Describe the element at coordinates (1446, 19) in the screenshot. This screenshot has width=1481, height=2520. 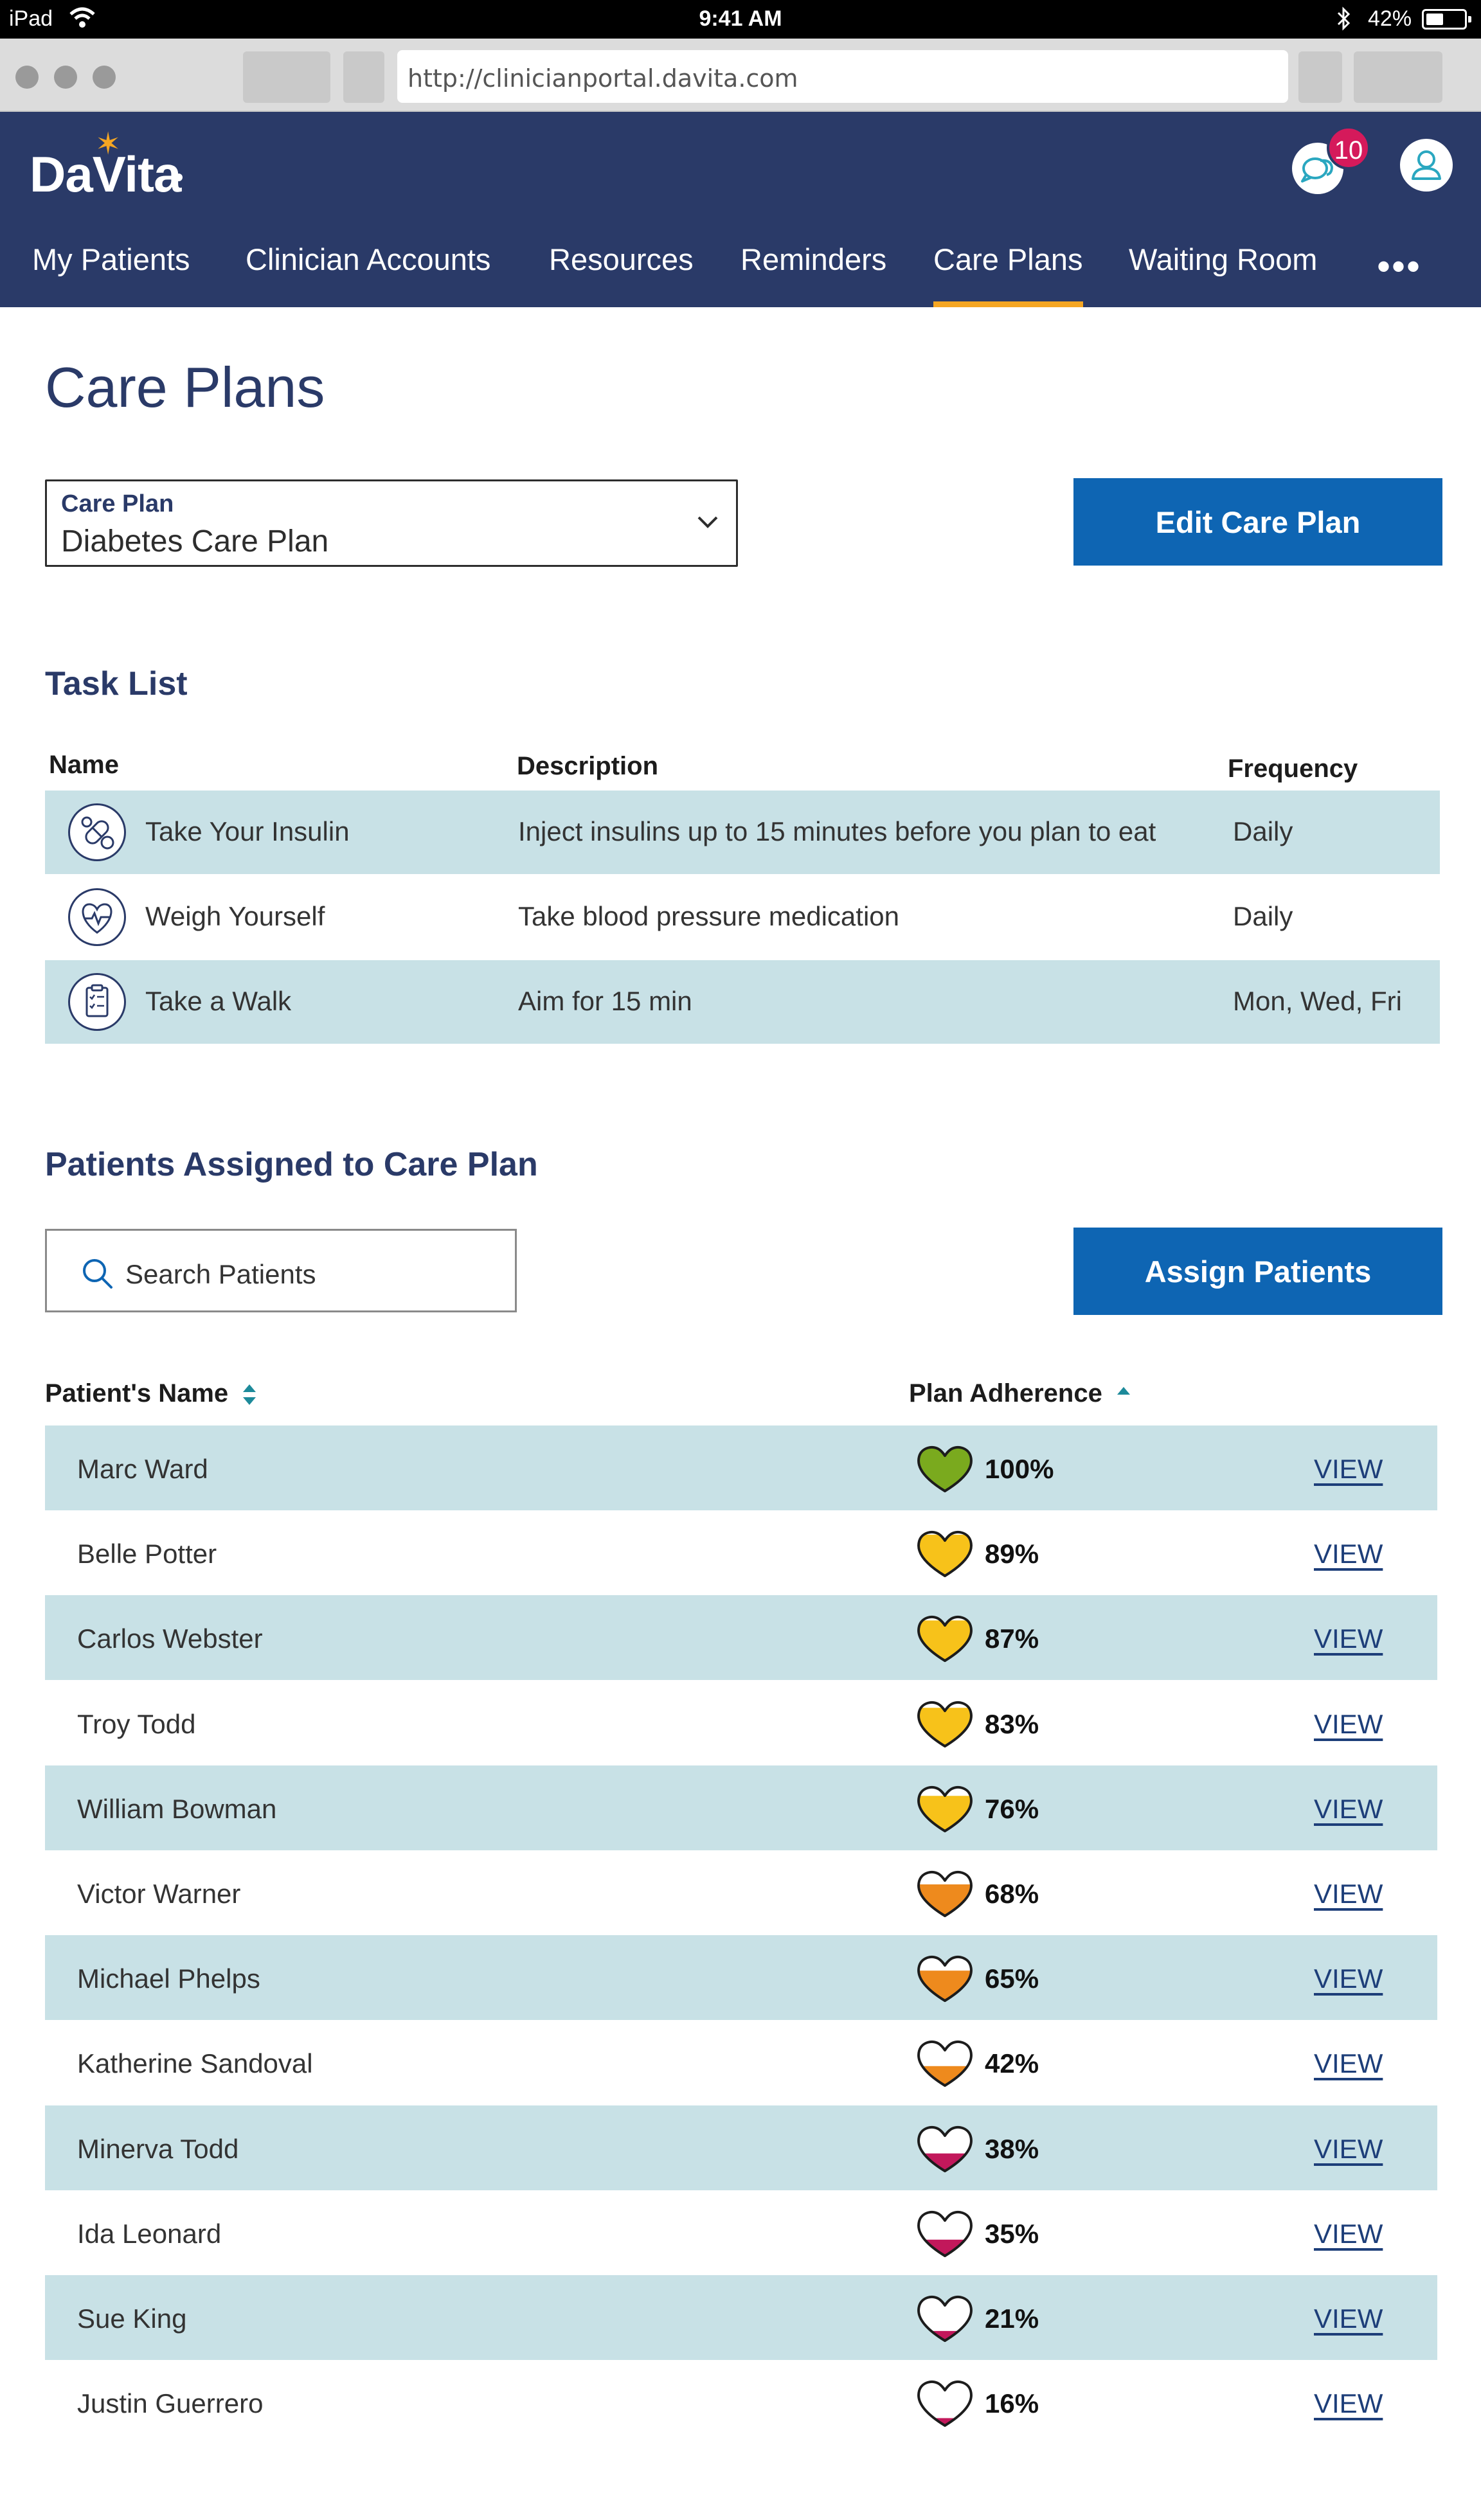
I see `battery-icon` at that location.